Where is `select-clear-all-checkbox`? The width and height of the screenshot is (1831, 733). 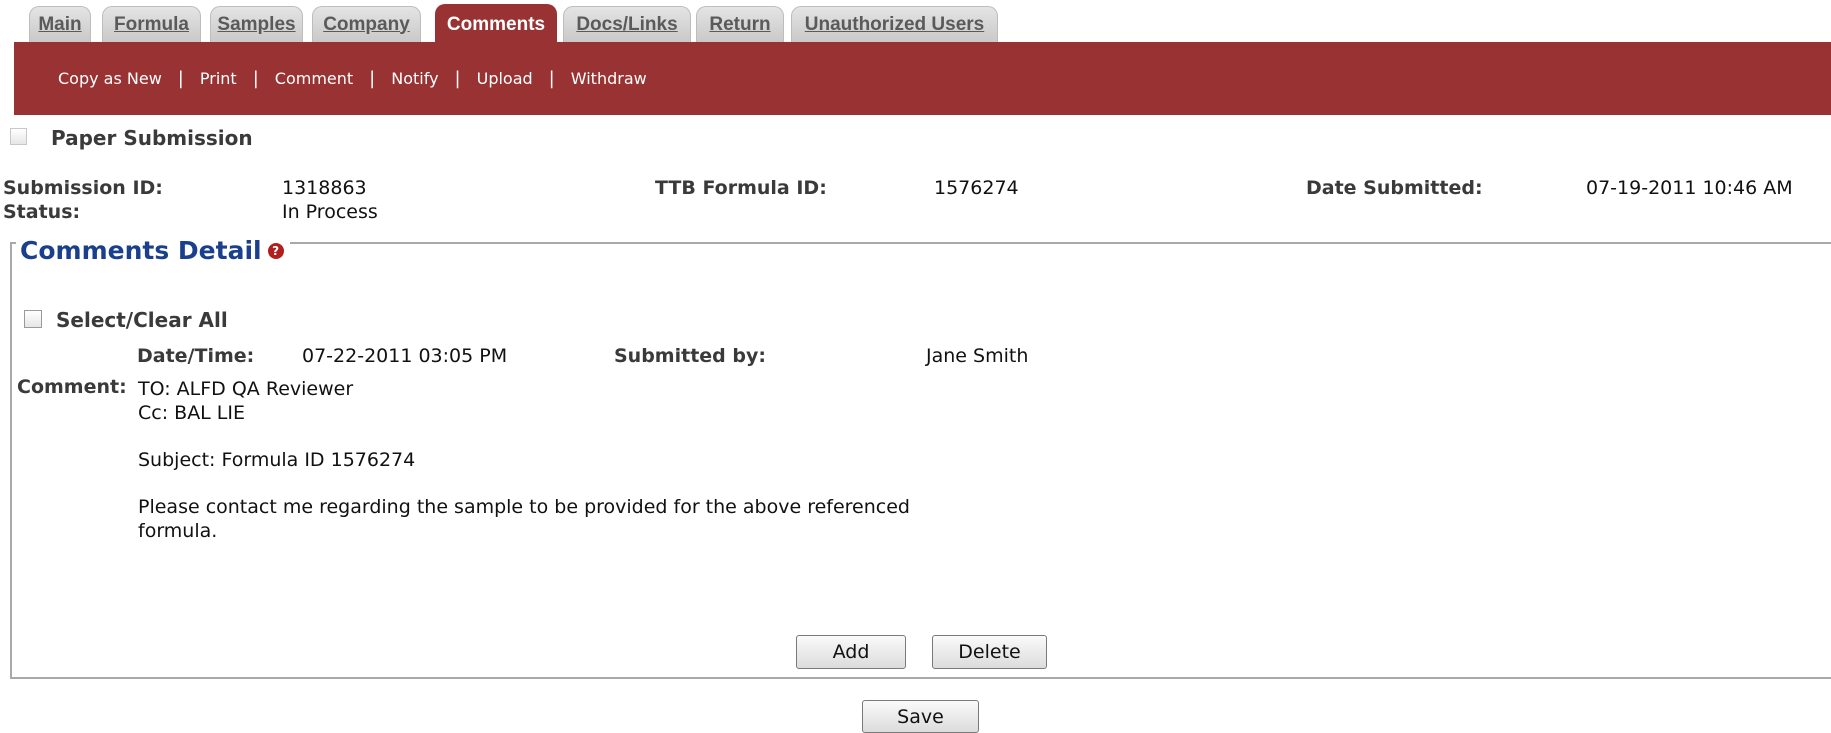
select-clear-all-checkbox is located at coordinates (33, 319).